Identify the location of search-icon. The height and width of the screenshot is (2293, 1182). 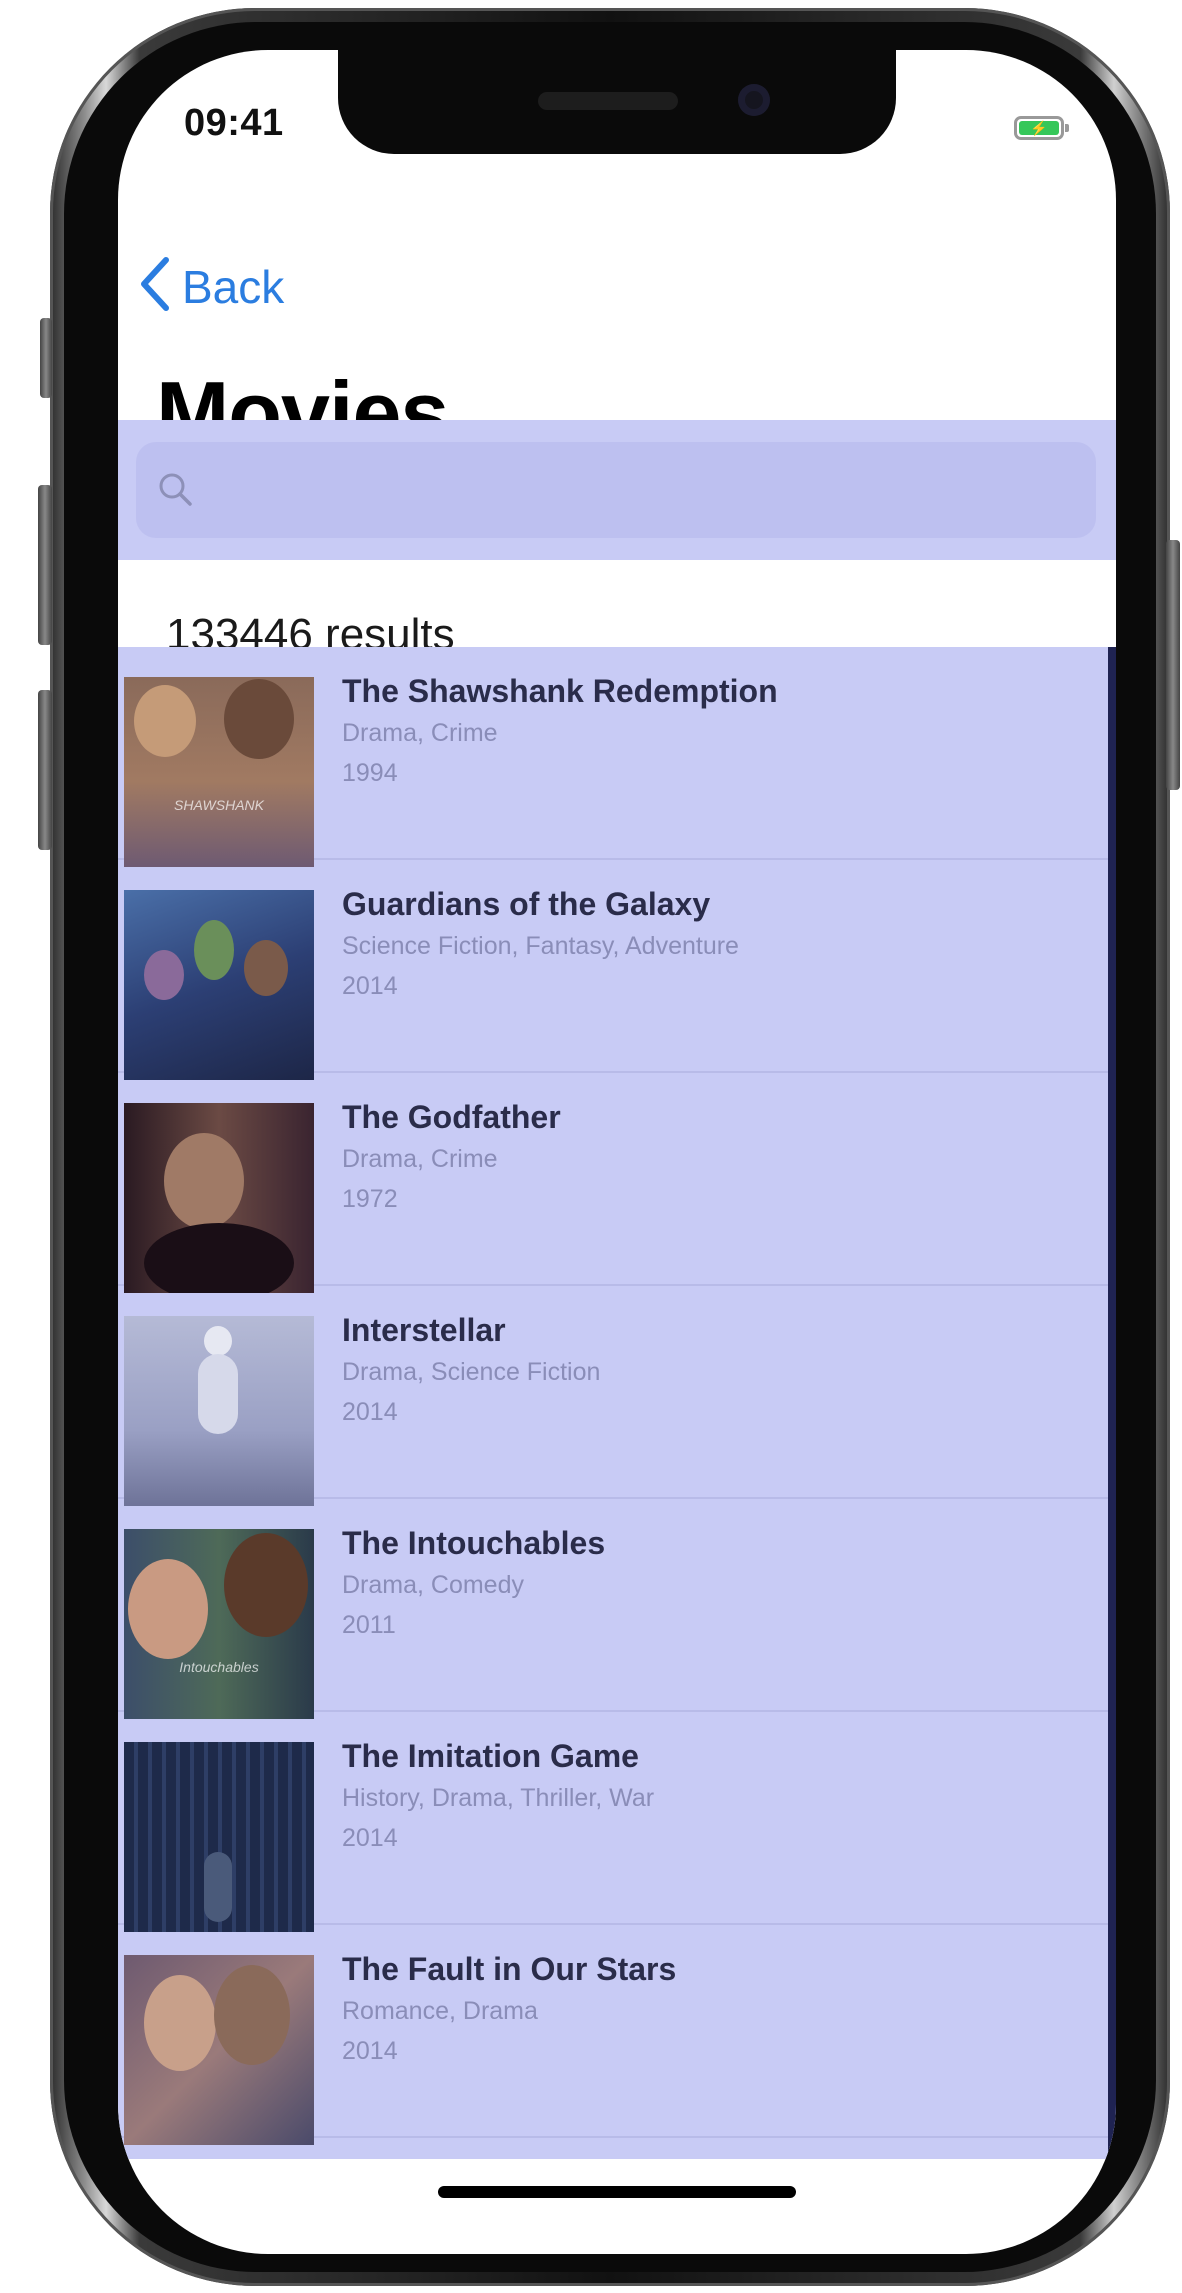
(176, 490).